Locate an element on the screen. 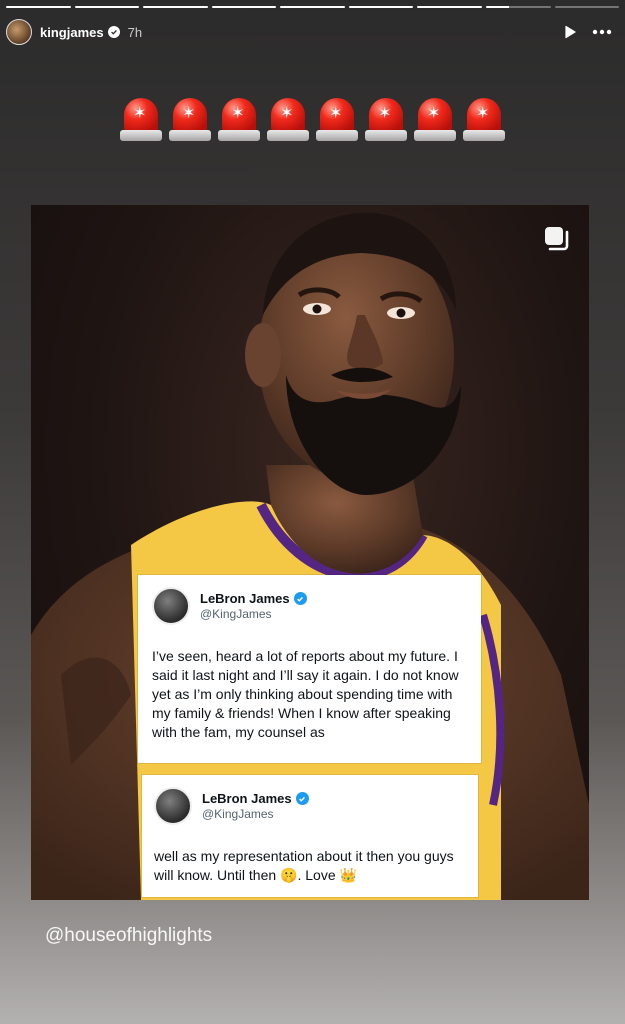  post-time: 7h is located at coordinates (135, 32).